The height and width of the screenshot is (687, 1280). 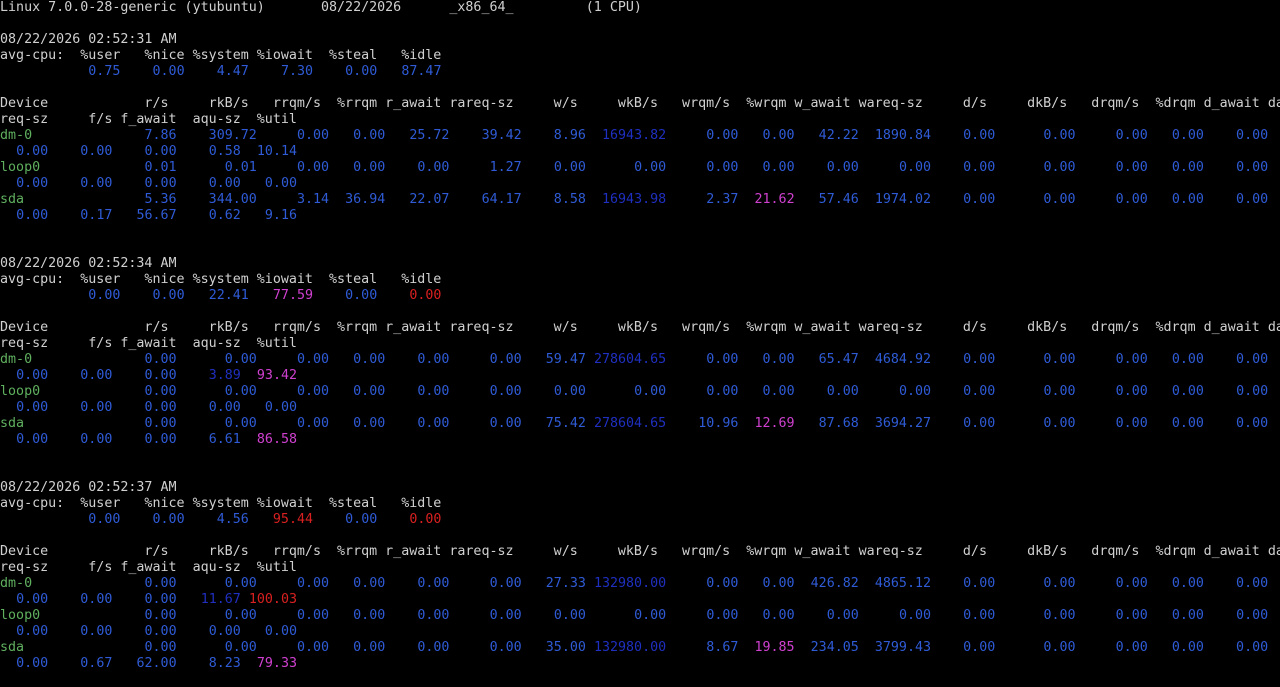 What do you see at coordinates (640, 264) in the screenshot?
I see `terminal-line: 08/22/2026 02:52:34 AM` at bounding box center [640, 264].